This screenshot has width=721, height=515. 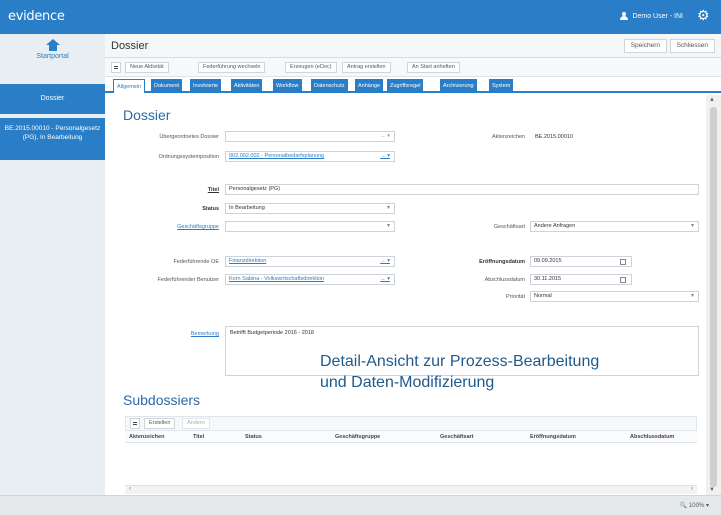 What do you see at coordinates (311, 67) in the screenshot?
I see `generate-edoc-button: Erzeugen (eDoc)` at bounding box center [311, 67].